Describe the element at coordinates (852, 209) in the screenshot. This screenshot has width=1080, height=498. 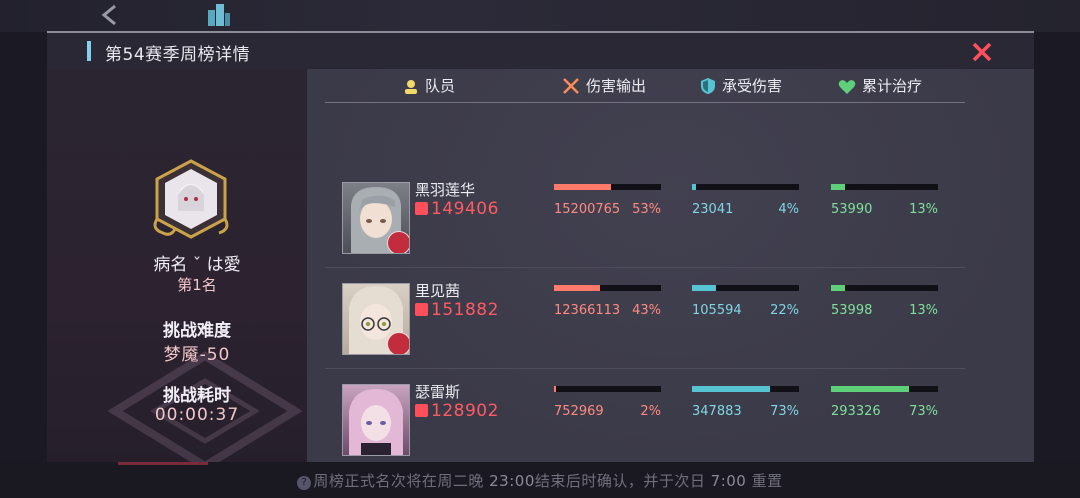
I see `heal-value: 53990` at that location.